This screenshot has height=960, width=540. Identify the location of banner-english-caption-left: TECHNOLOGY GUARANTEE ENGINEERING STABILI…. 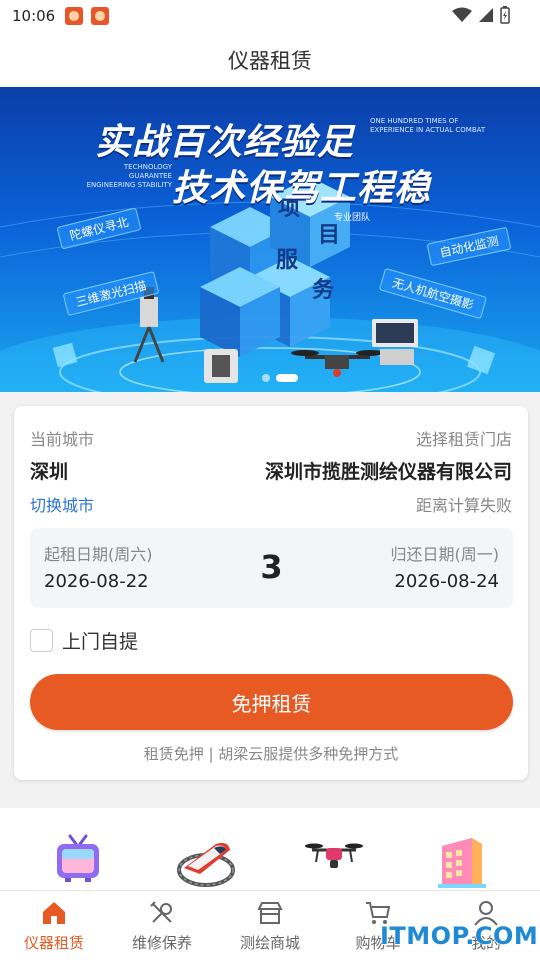
(129, 176).